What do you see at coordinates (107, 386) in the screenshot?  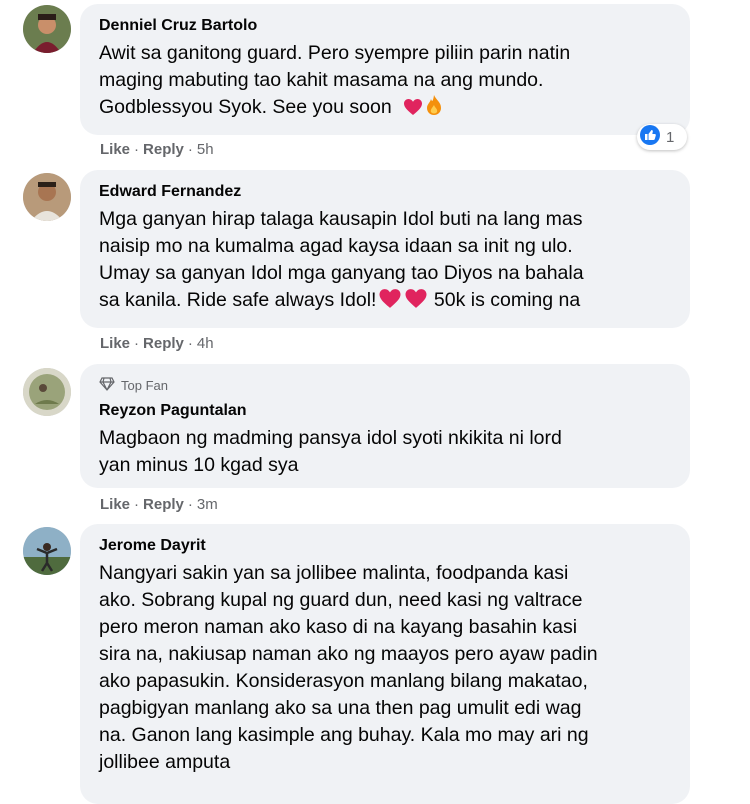 I see `diamond-icon` at bounding box center [107, 386].